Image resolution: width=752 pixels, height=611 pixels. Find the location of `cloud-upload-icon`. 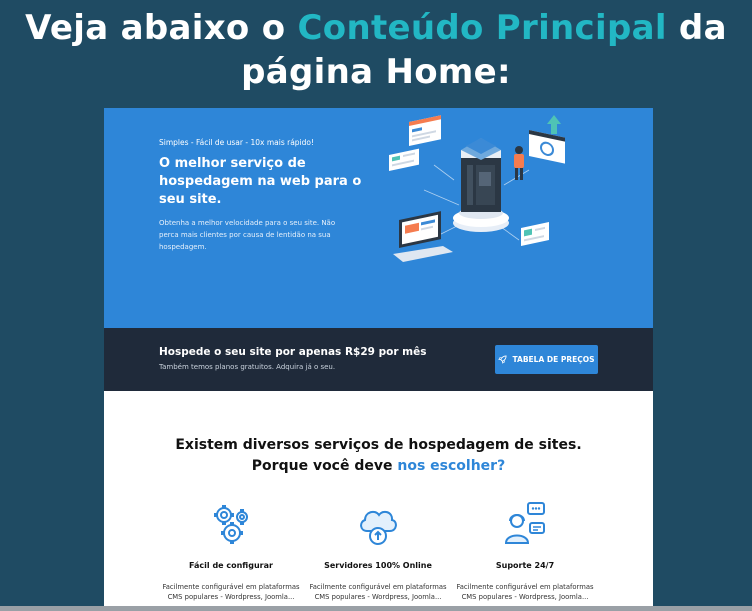

cloud-upload-icon is located at coordinates (378, 527).